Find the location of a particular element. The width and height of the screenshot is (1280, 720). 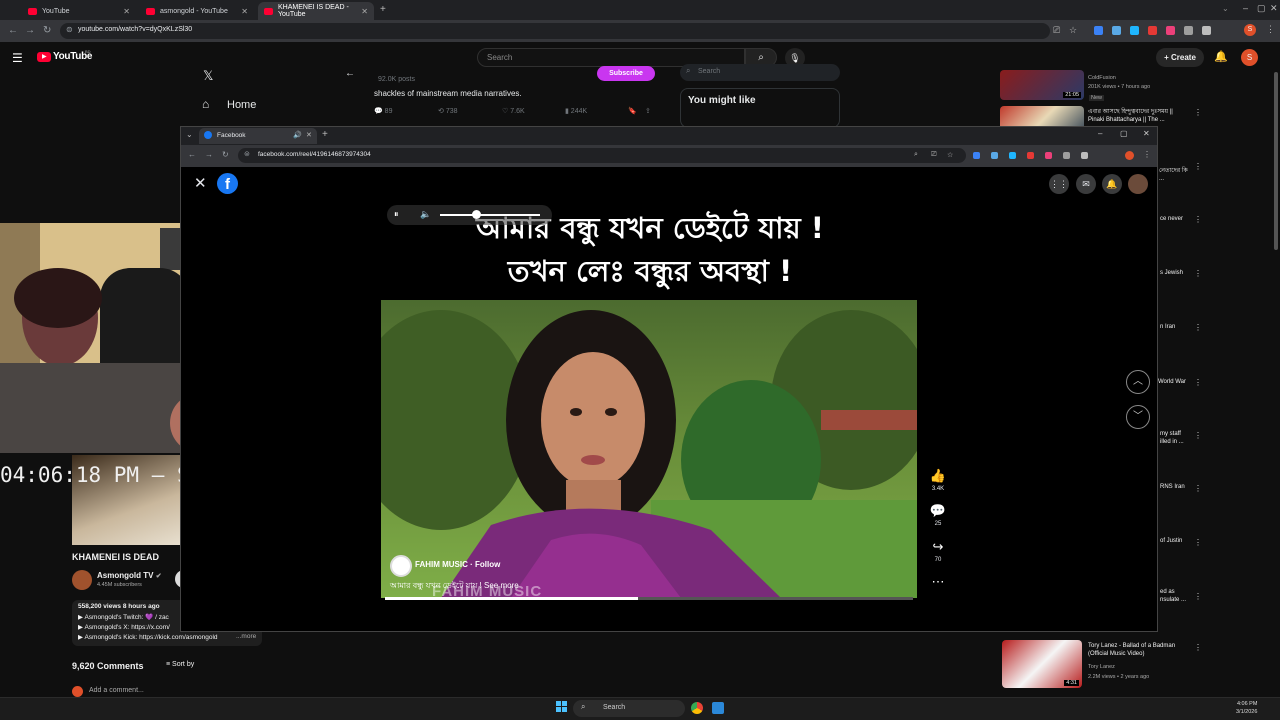

zoom-icon: ⌕ is located at coordinates (916, 155).